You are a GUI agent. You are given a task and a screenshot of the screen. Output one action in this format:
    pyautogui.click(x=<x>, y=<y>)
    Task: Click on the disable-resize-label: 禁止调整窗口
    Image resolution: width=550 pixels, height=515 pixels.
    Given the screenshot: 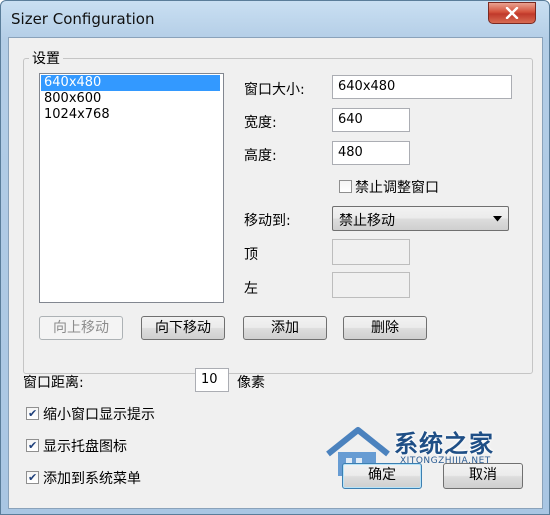 What is the action you would take?
    pyautogui.click(x=397, y=187)
    